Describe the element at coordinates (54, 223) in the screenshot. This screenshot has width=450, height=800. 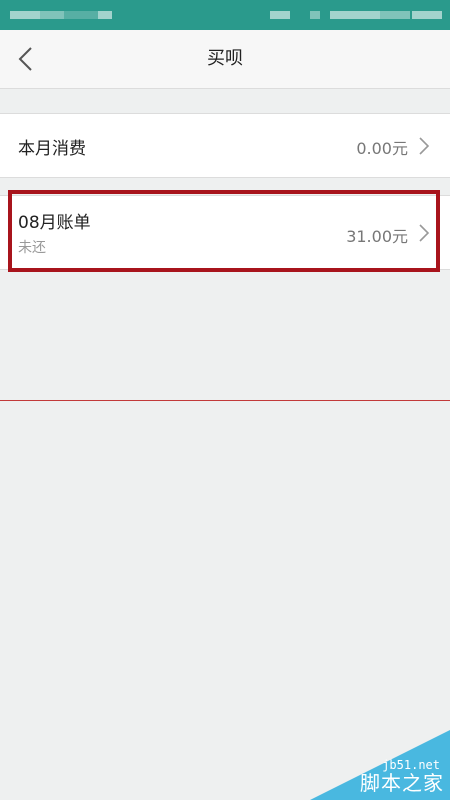
I see `bill-month-label: 08月账单` at that location.